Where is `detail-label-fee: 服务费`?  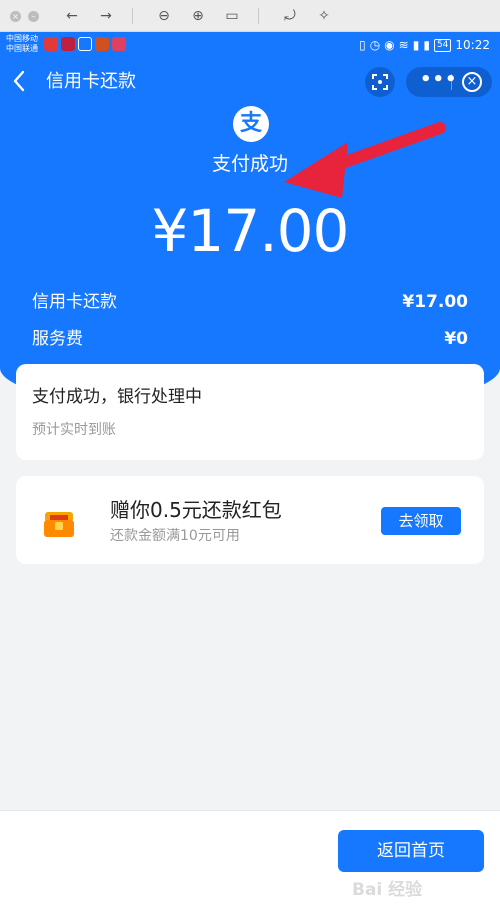
detail-label-fee: 服务费 is located at coordinates (57, 339).